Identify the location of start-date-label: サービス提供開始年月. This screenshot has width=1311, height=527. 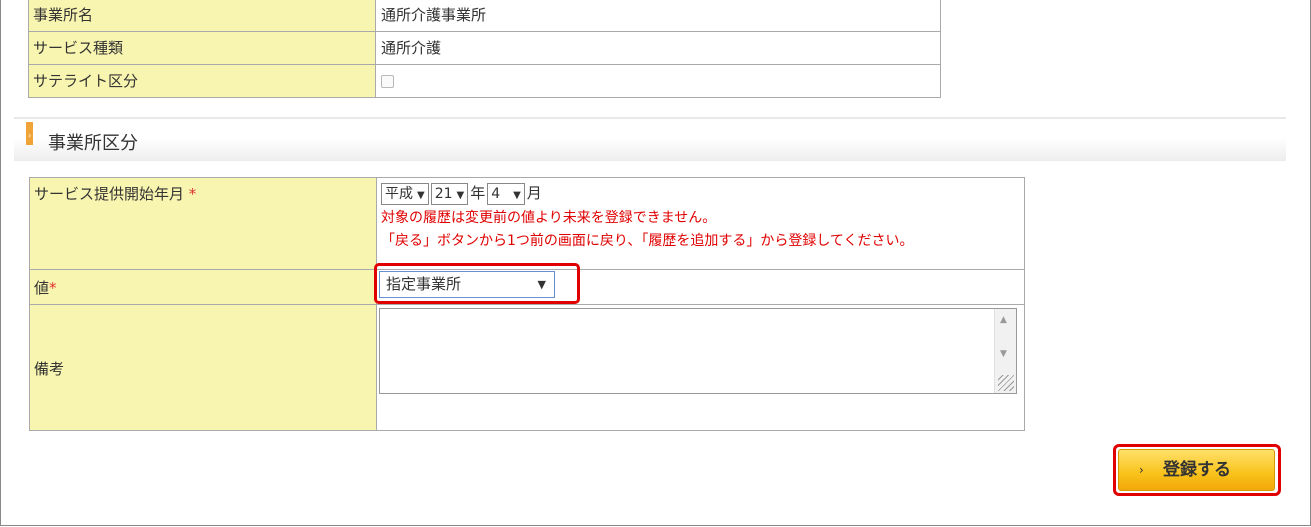
(109, 194).